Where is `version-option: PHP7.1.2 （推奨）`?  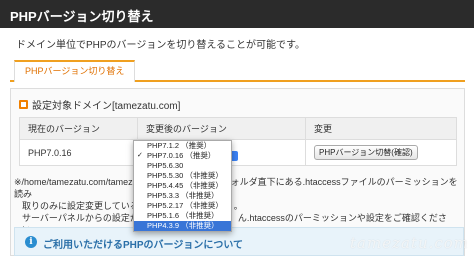
version-option: PHP7.1.2 （推奨） is located at coordinates (182, 146).